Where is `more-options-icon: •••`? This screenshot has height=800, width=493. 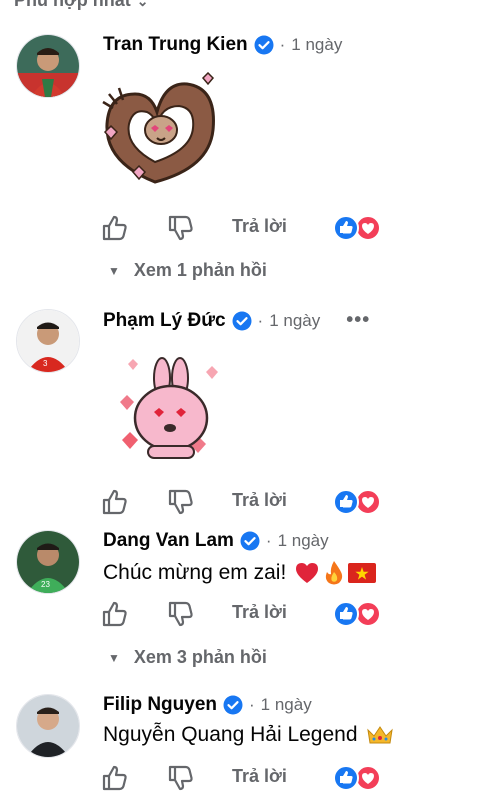
more-options-icon: ••• is located at coordinates (358, 320).